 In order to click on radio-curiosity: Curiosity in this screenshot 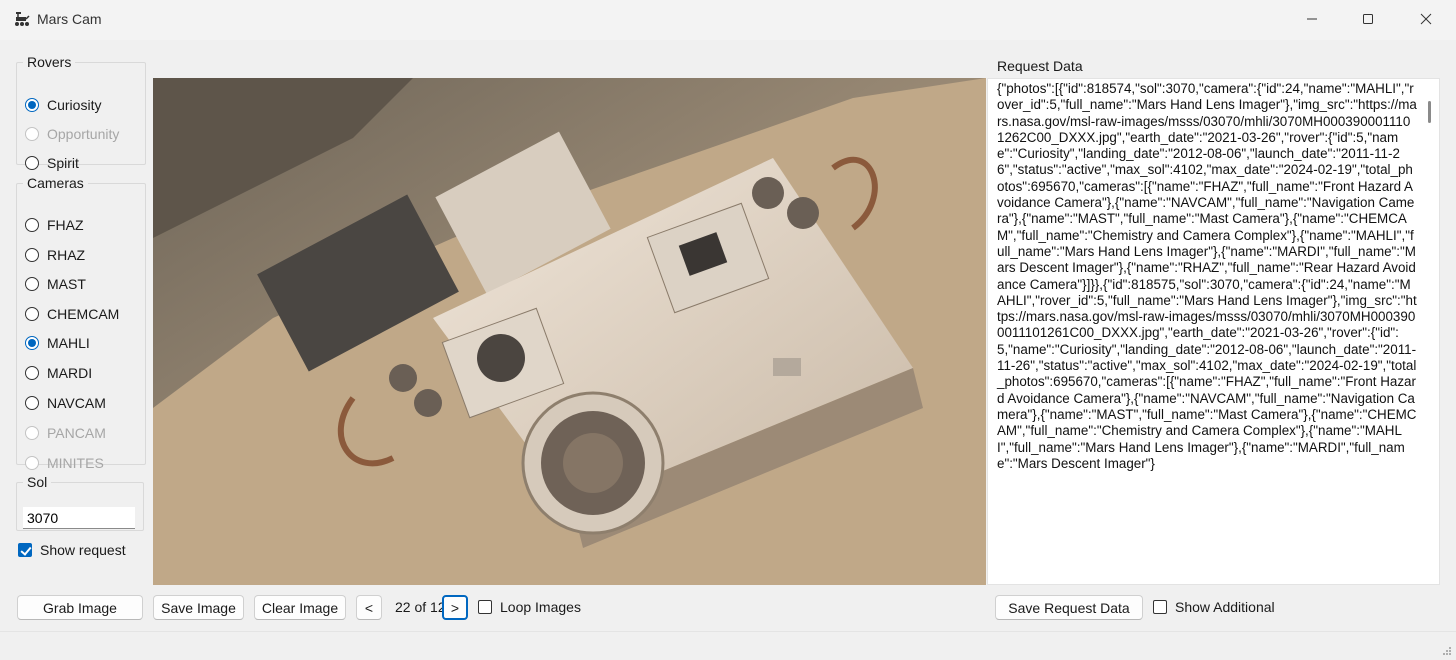, I will do `click(63, 105)`.